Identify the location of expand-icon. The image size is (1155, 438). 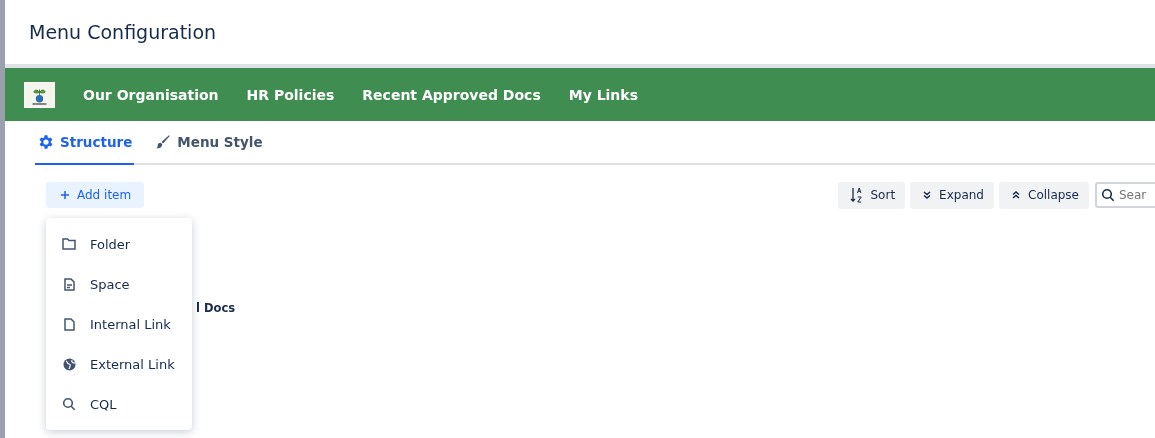
(927, 195).